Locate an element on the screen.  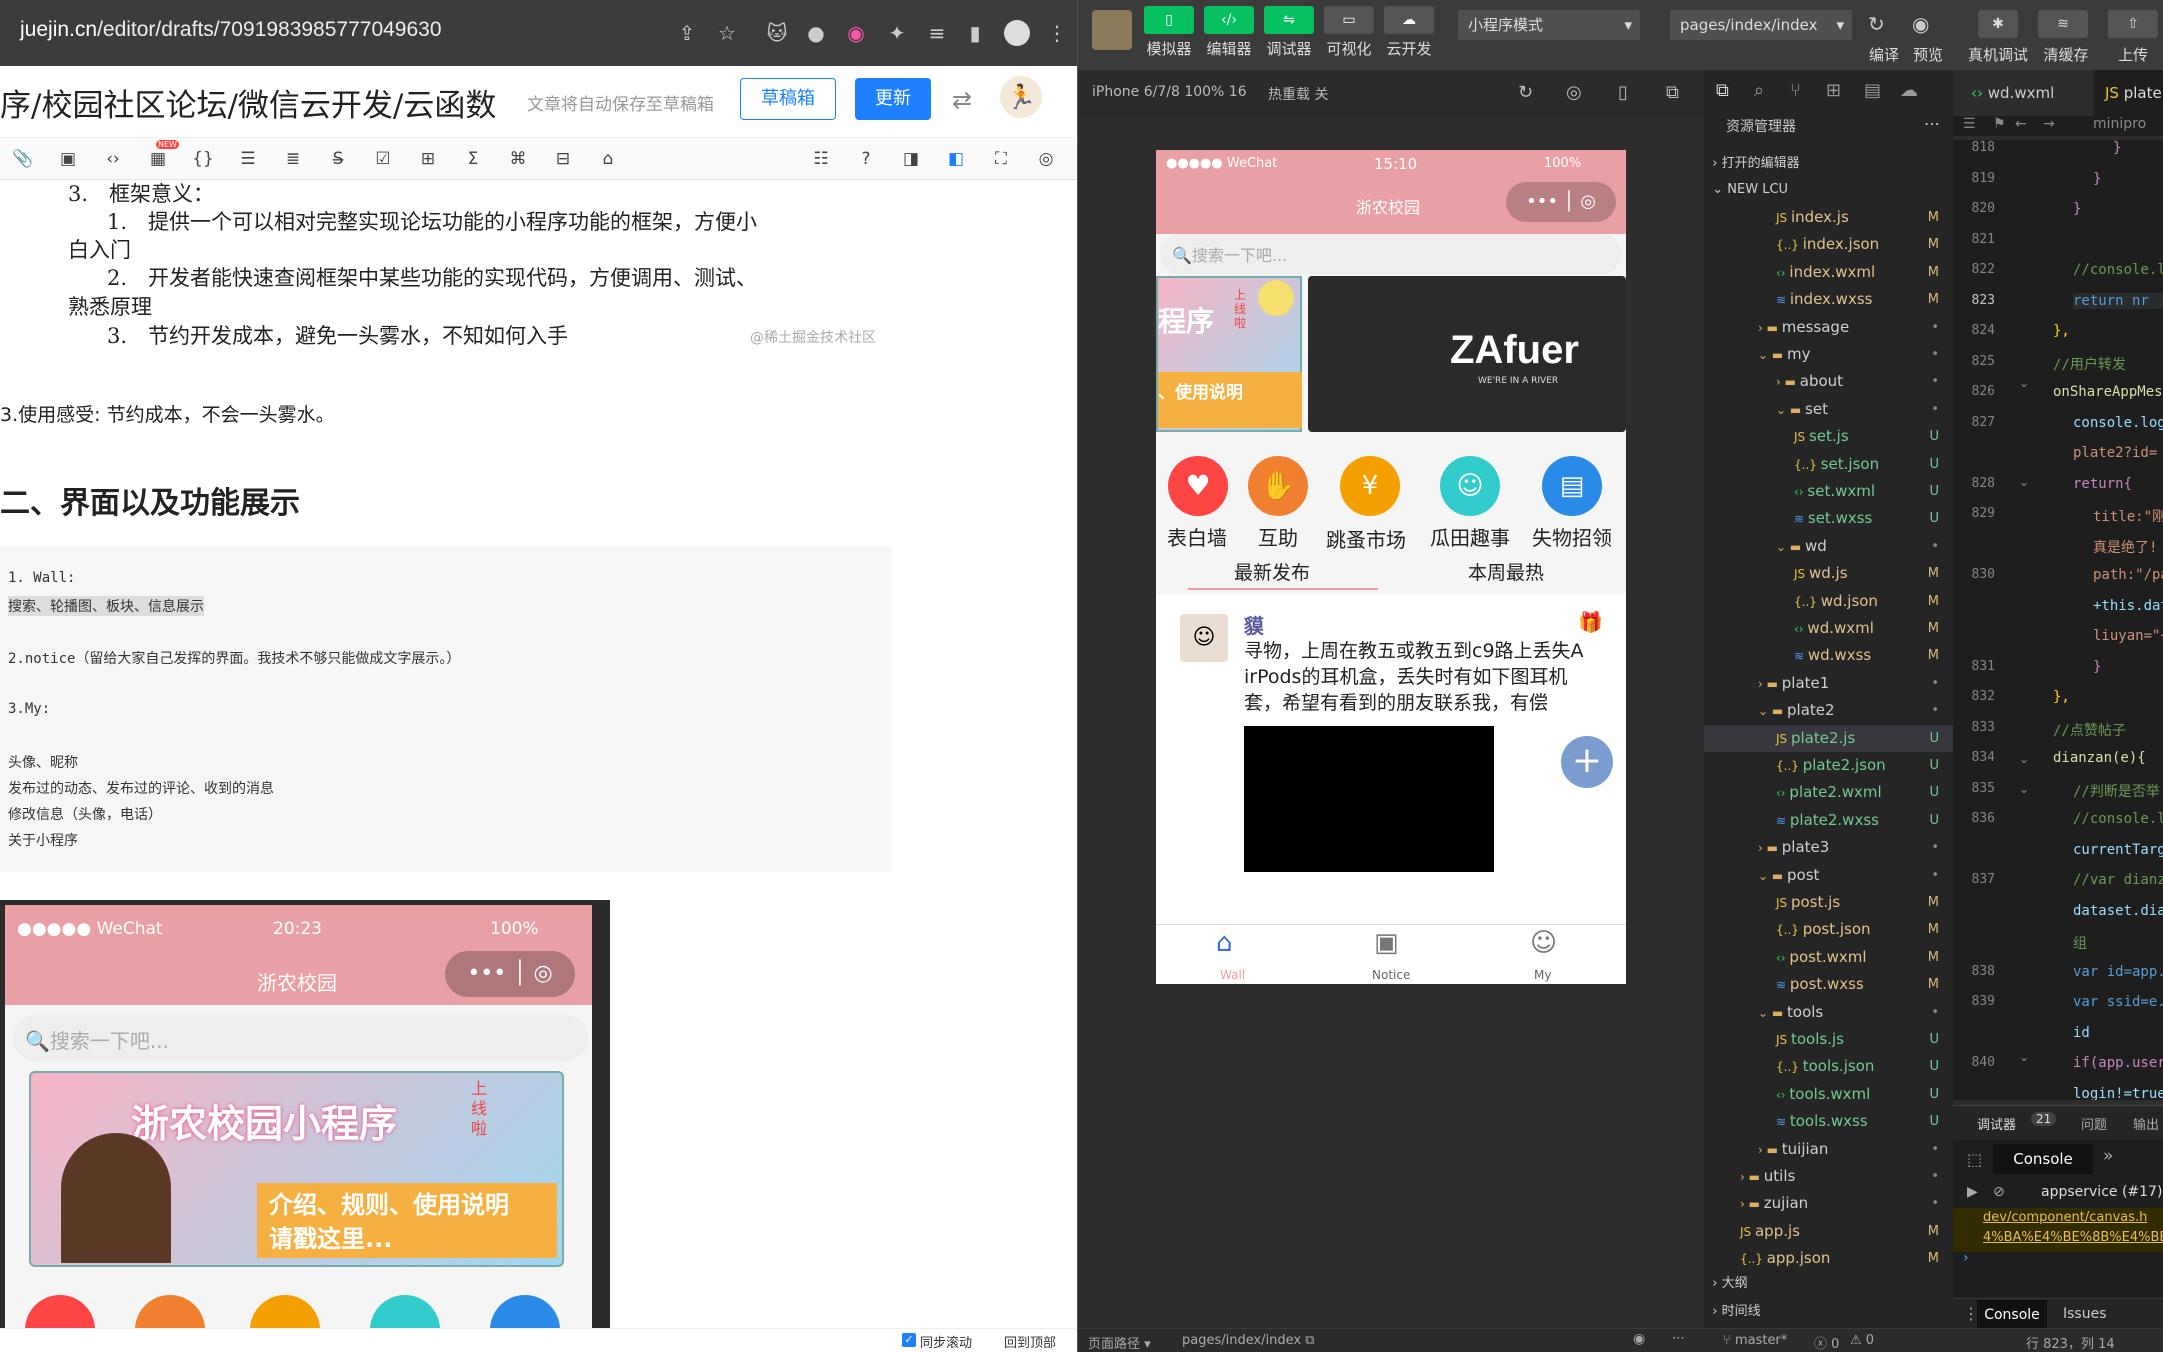
refresh-icon: ↻ is located at coordinates (1525, 92).